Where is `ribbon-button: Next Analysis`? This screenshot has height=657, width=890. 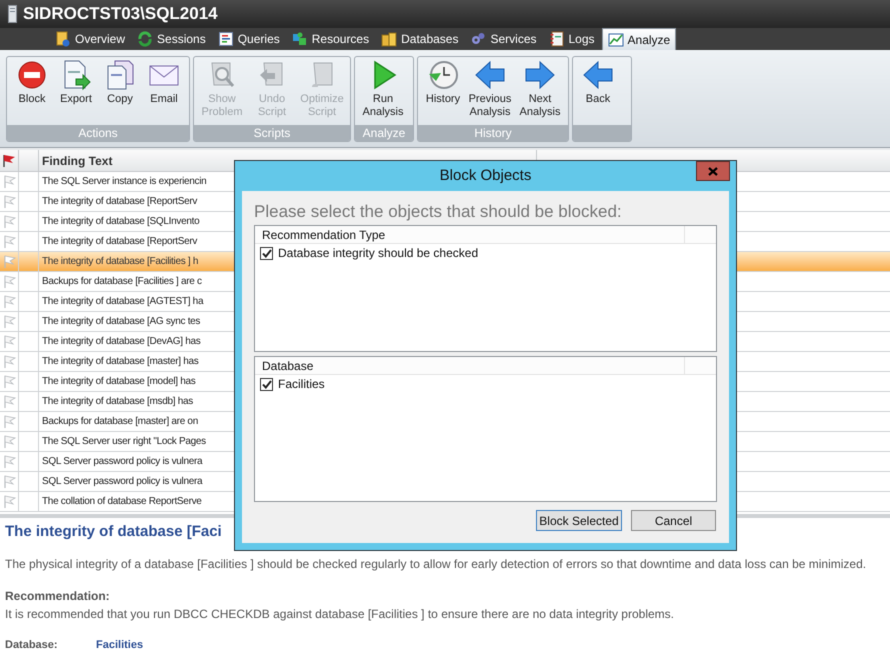 ribbon-button: Next Analysis is located at coordinates (540, 89).